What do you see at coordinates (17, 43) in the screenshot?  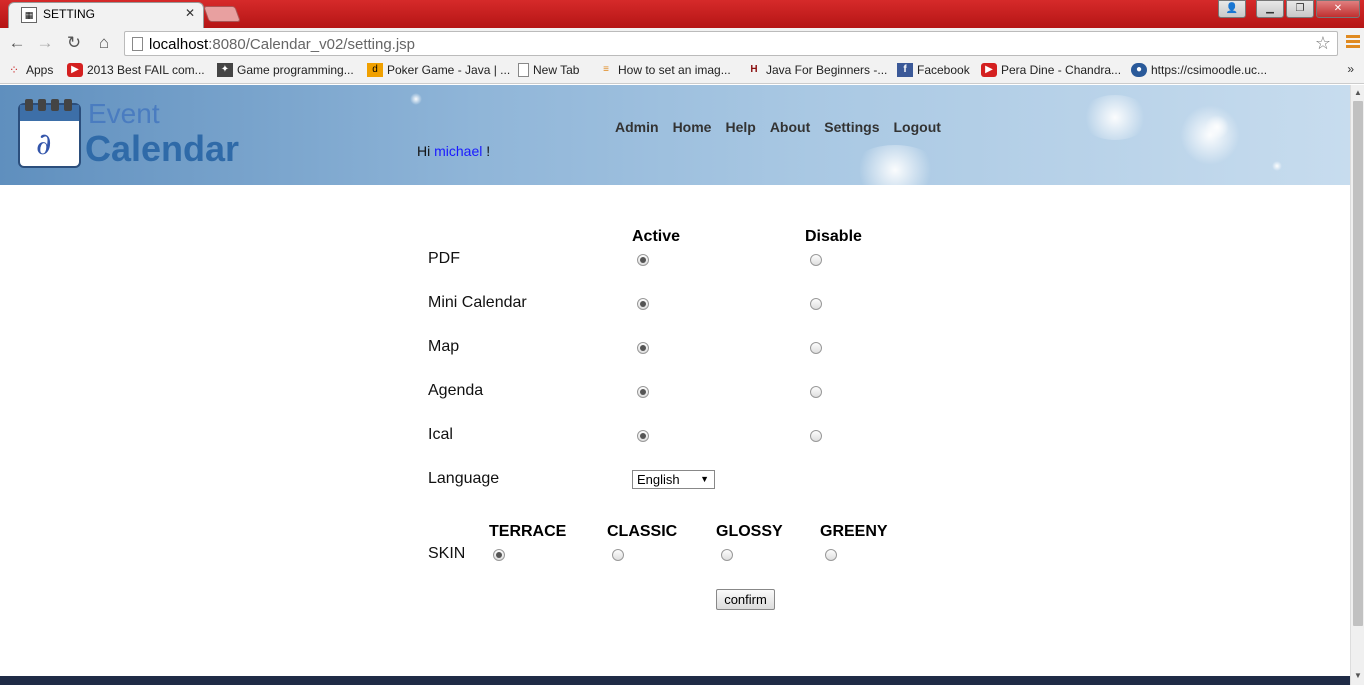 I see `back-arrow-icon: ←` at bounding box center [17, 43].